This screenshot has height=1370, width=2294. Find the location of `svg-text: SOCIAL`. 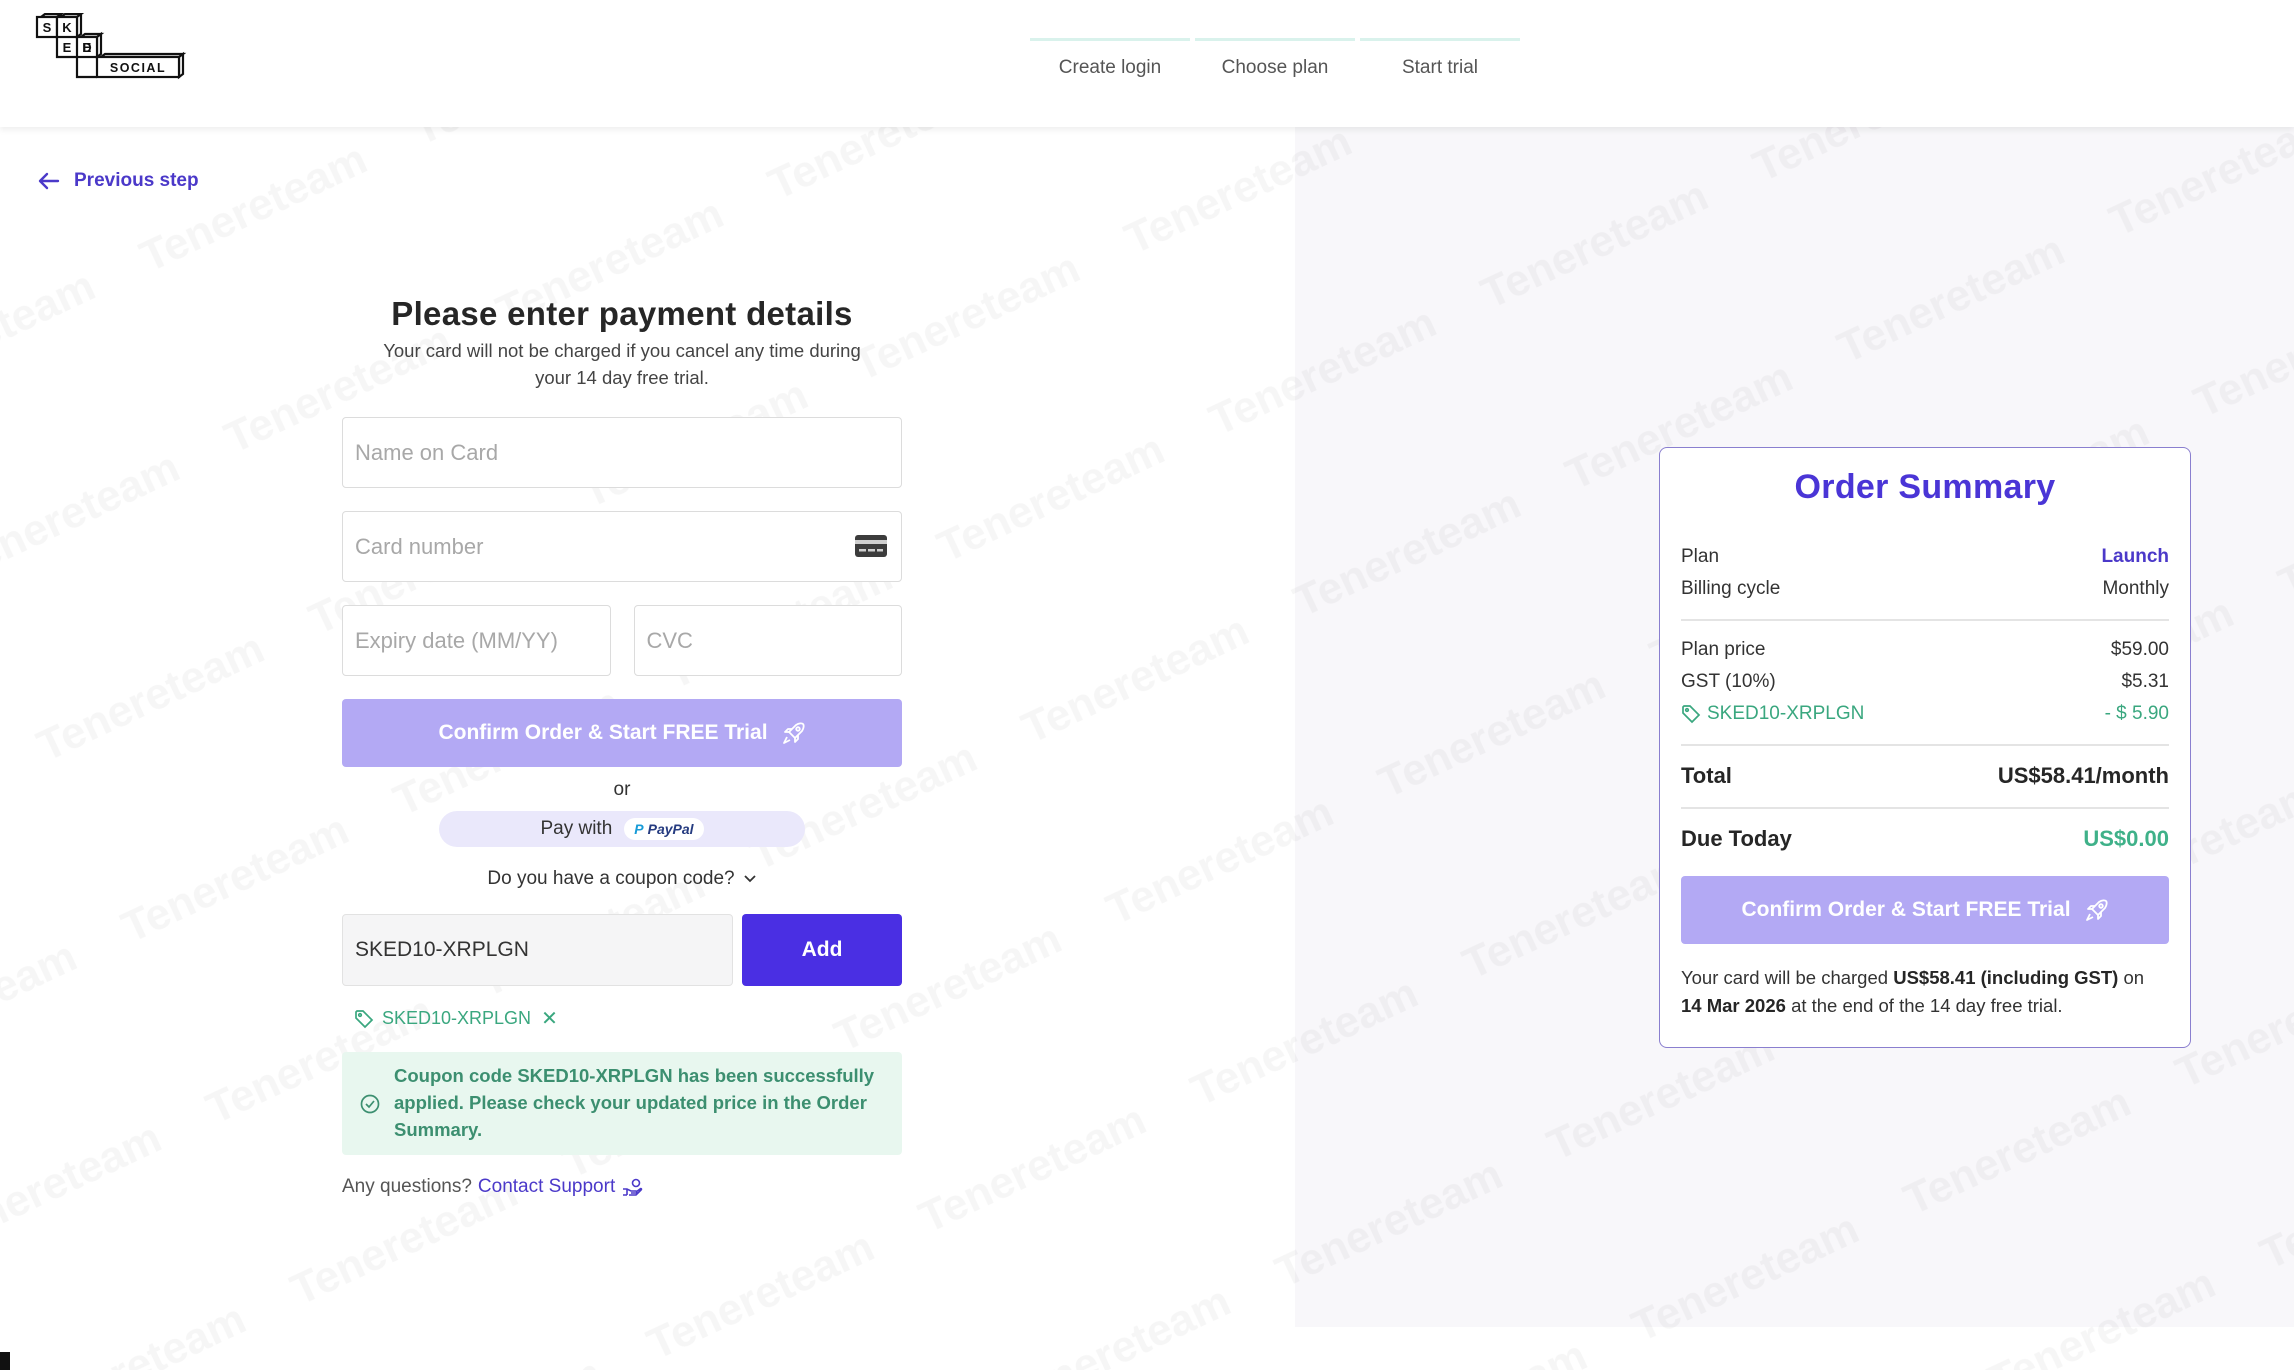

svg-text: SOCIAL is located at coordinates (138, 68).